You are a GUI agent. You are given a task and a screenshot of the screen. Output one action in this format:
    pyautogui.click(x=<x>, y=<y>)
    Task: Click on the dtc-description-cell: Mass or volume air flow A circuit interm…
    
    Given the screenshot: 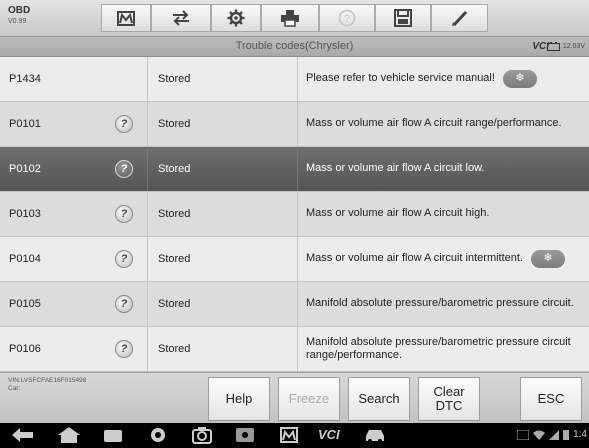 What is the action you would take?
    pyautogui.click(x=443, y=259)
    